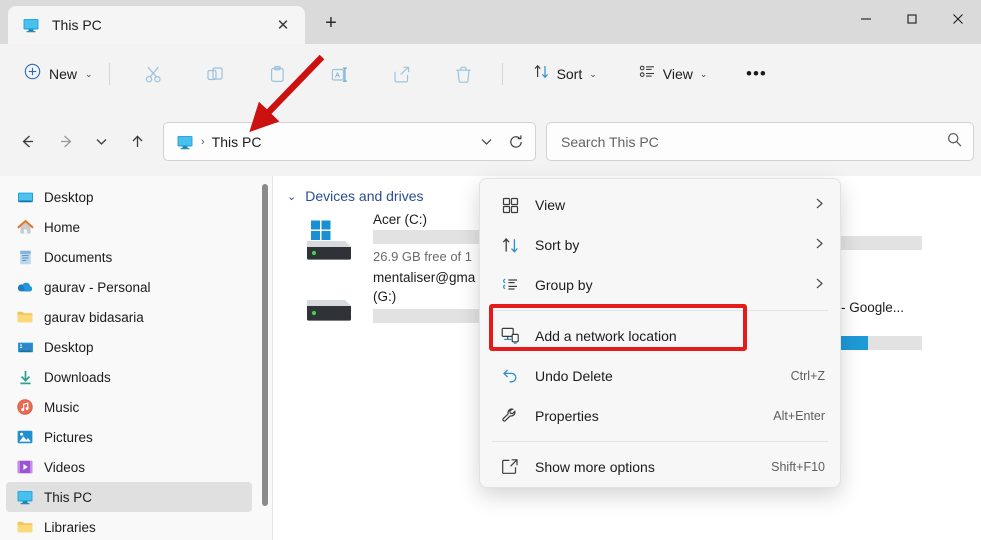 The width and height of the screenshot is (981, 540). What do you see at coordinates (70, 527) in the screenshot?
I see `sidebar-item-label: Libraries` at bounding box center [70, 527].